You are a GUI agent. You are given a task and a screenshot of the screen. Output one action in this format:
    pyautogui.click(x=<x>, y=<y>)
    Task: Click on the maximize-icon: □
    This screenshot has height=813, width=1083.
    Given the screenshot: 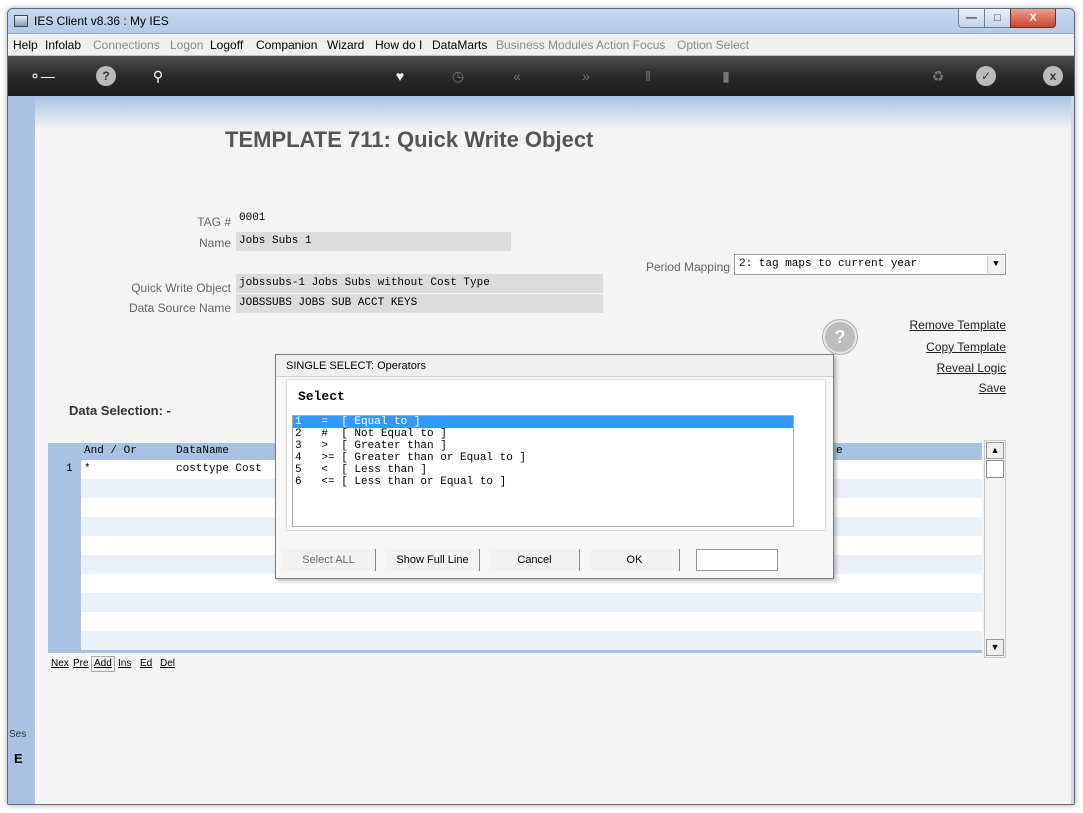 What is the action you would take?
    pyautogui.click(x=997, y=18)
    